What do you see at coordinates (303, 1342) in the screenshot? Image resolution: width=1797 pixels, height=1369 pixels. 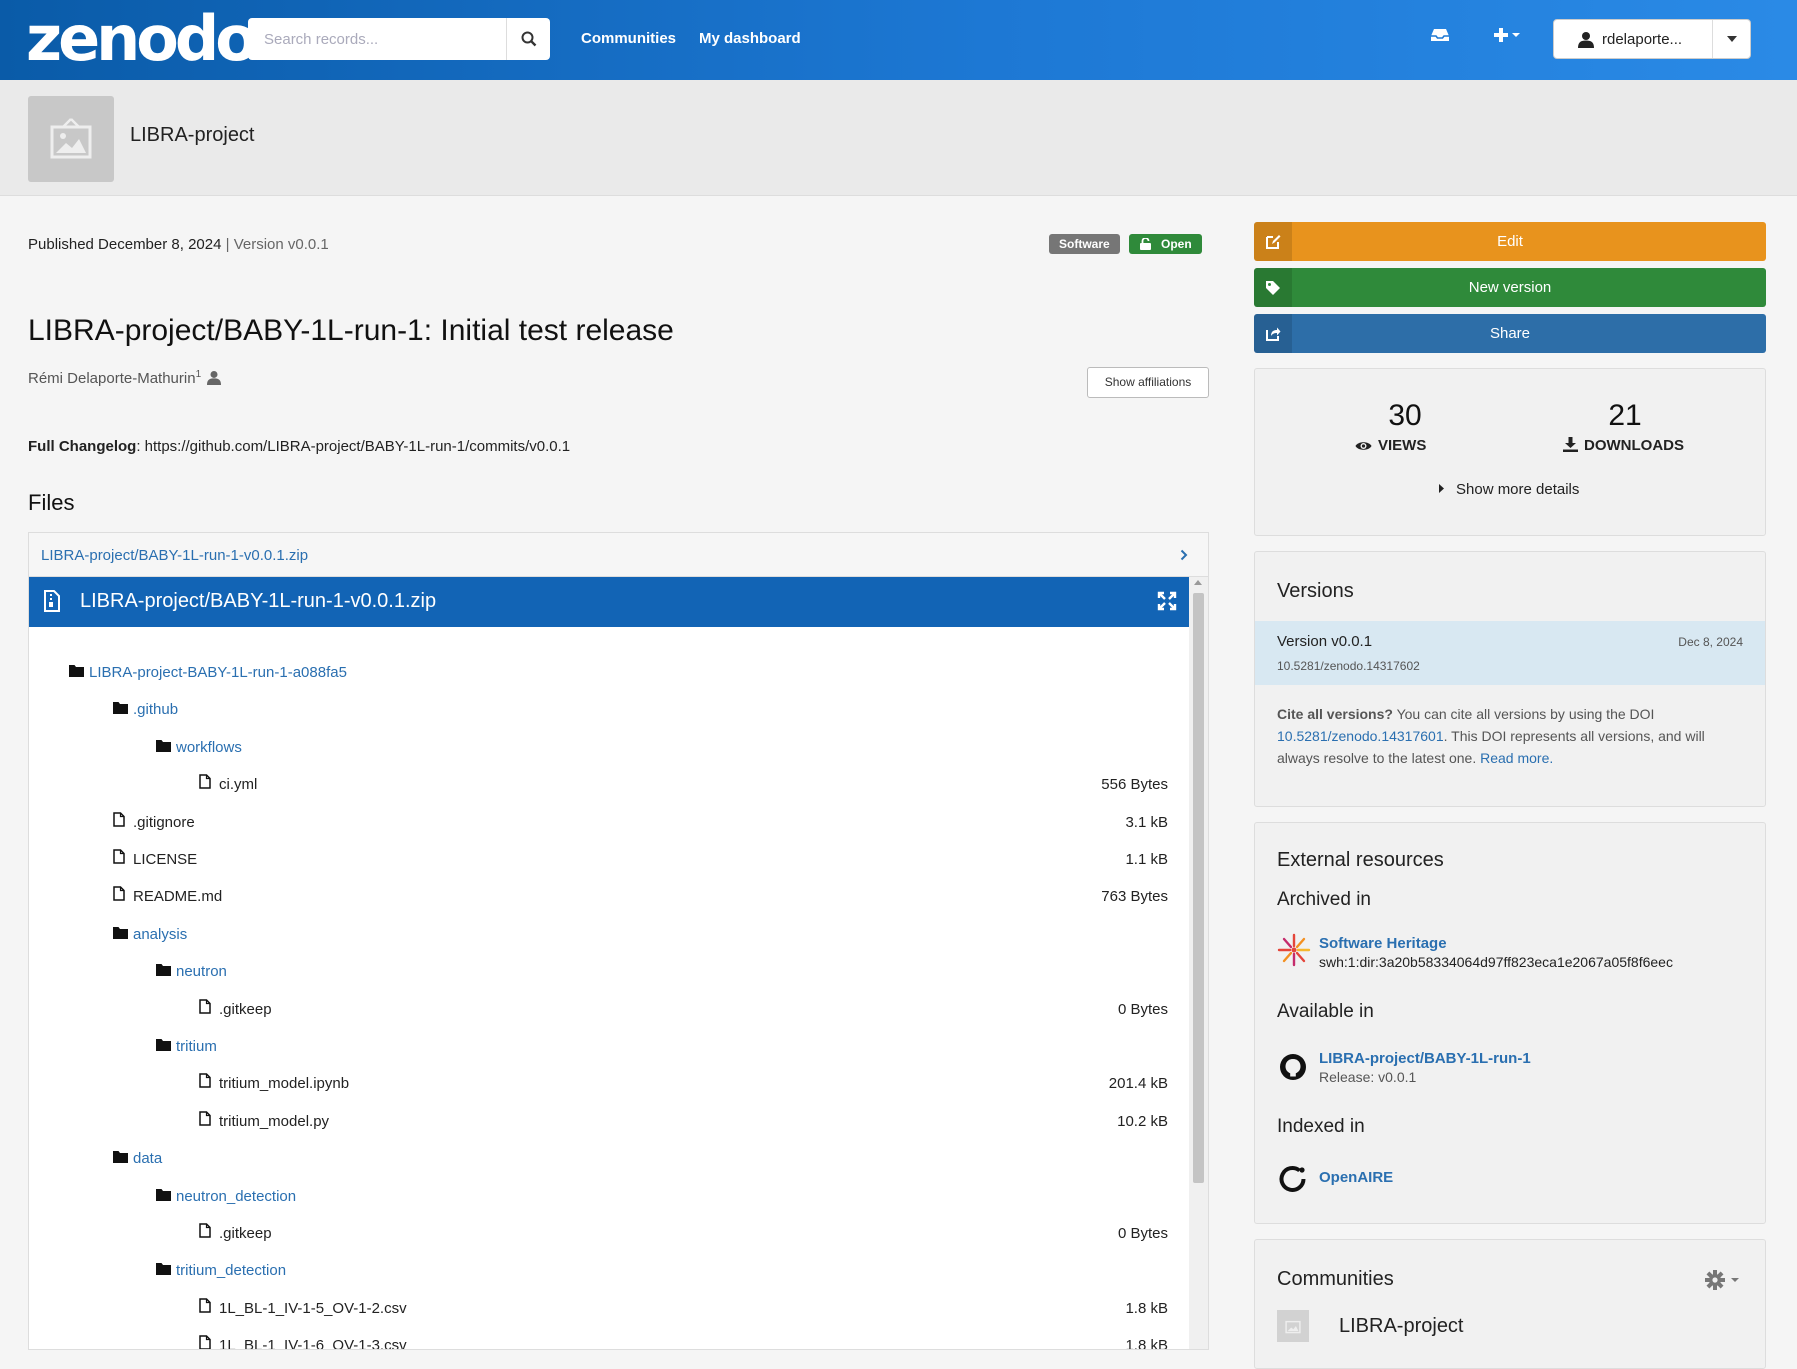 I see `tree-file-row: 1L_BL-1_IV-1-6_OV-1-3.csv` at bounding box center [303, 1342].